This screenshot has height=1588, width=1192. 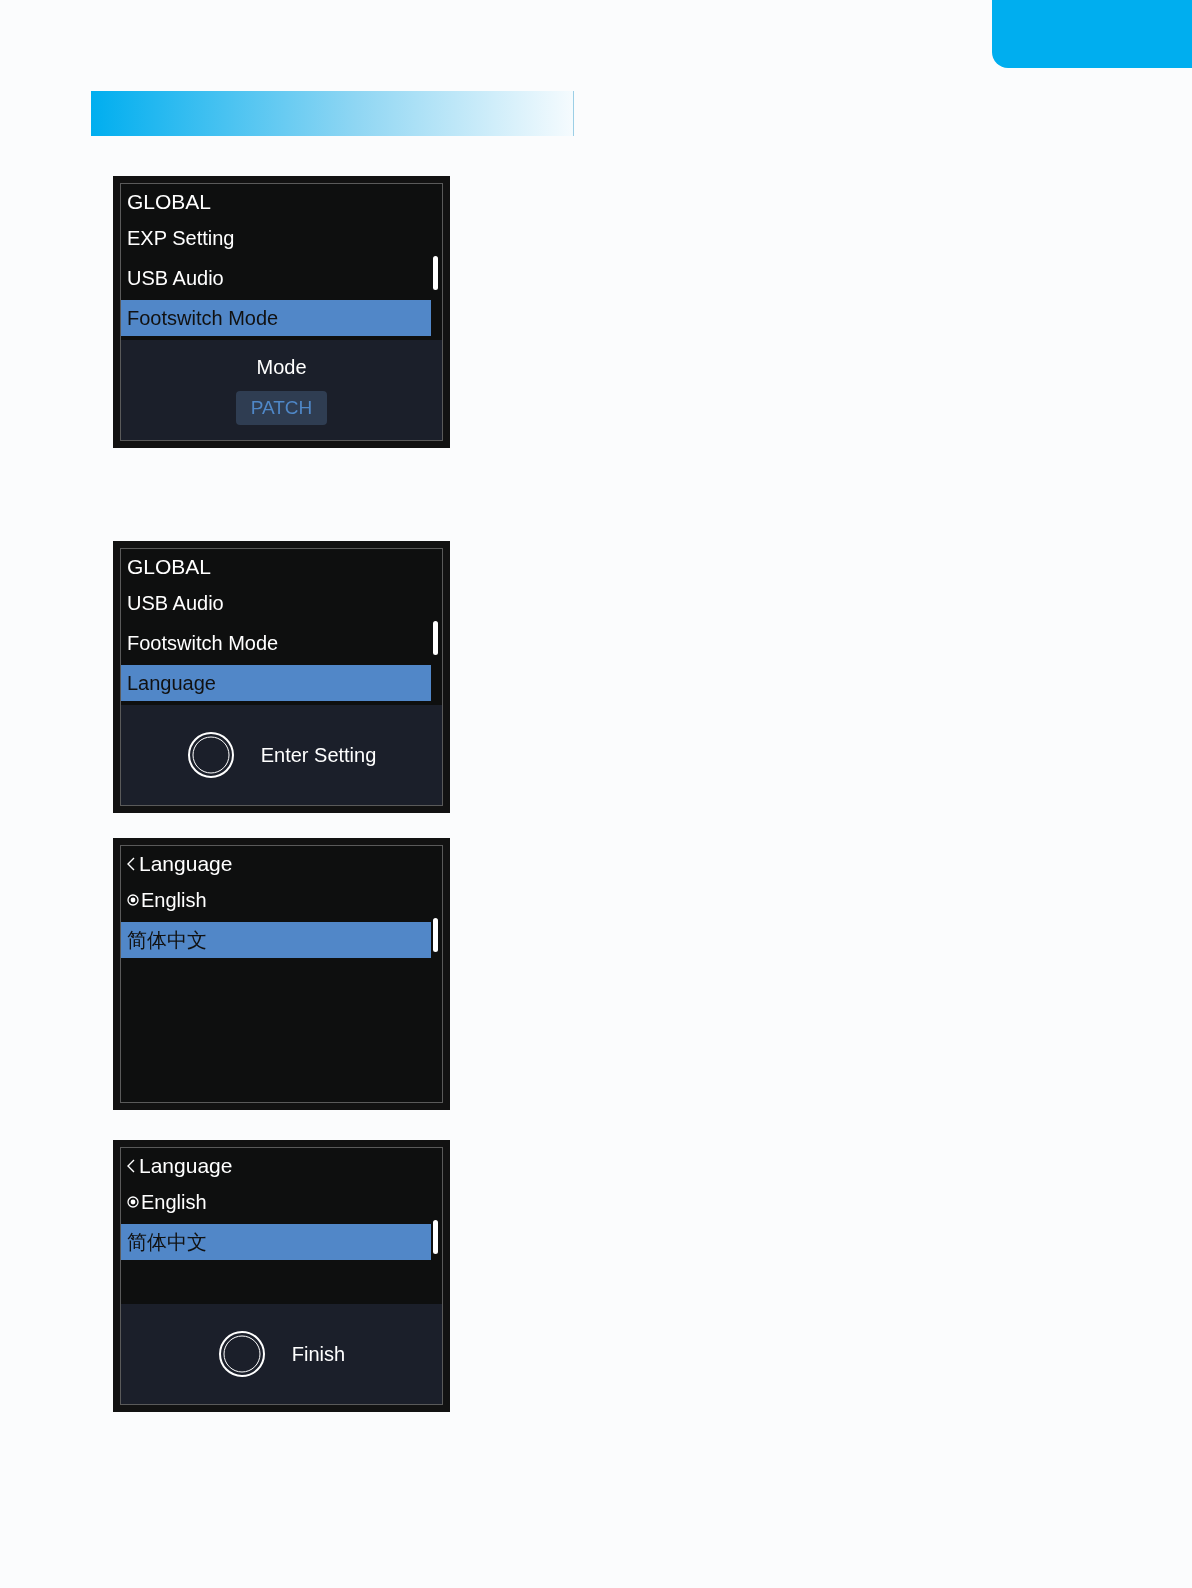 What do you see at coordinates (318, 755) in the screenshot?
I see `footer-label: Enter Setting` at bounding box center [318, 755].